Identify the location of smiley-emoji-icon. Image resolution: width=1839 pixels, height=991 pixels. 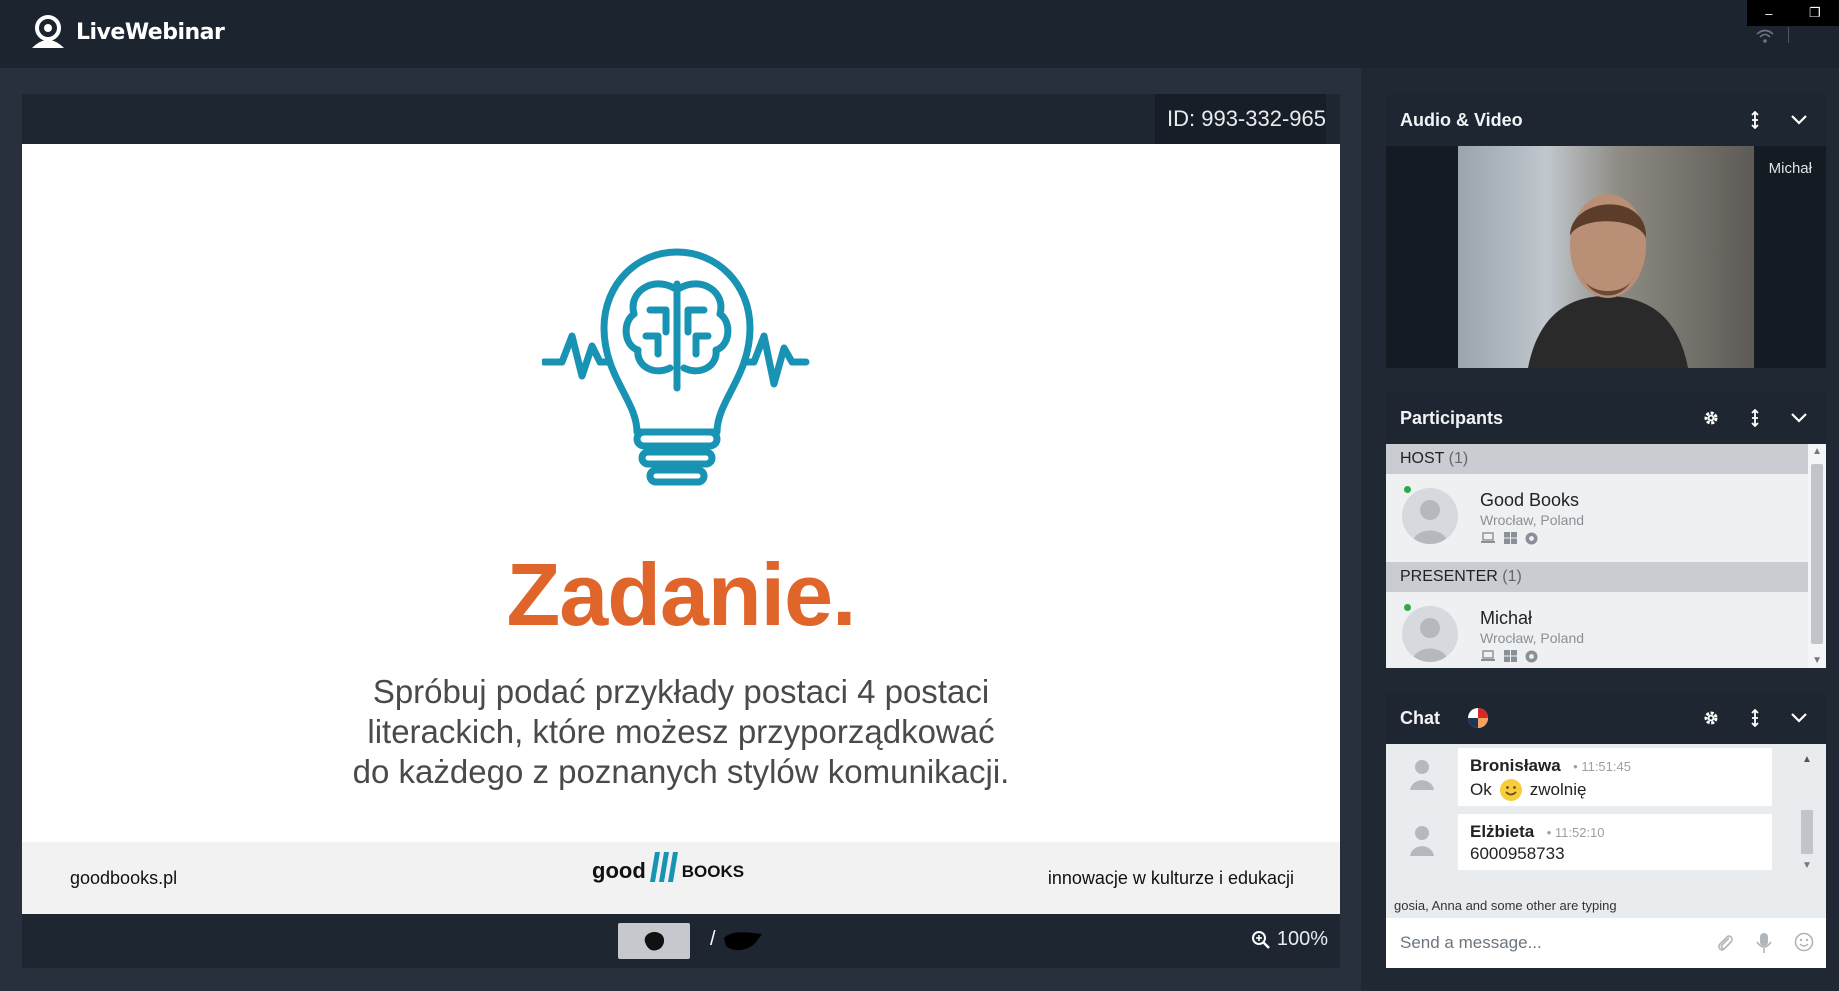
(1510, 790).